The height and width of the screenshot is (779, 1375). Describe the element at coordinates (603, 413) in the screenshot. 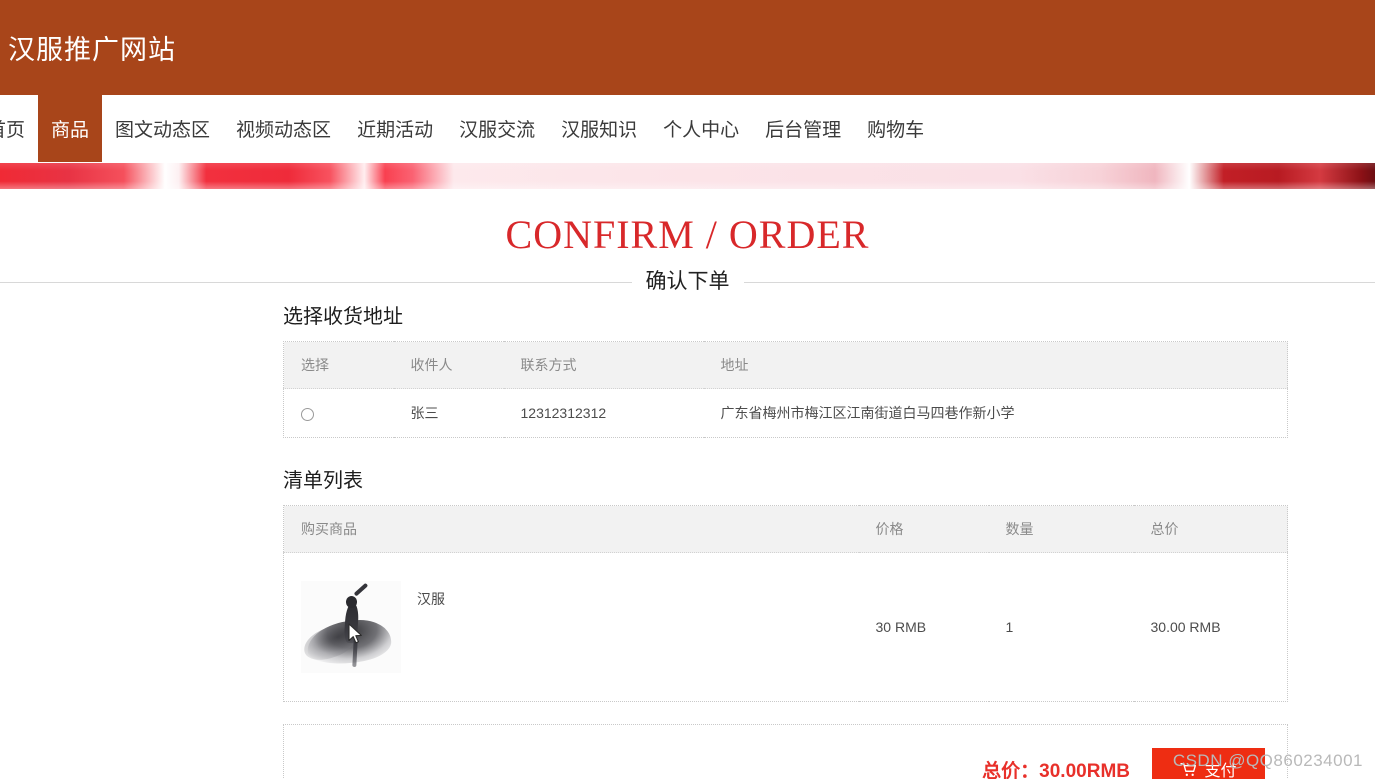

I see `address-phone-value: 12312312312` at that location.